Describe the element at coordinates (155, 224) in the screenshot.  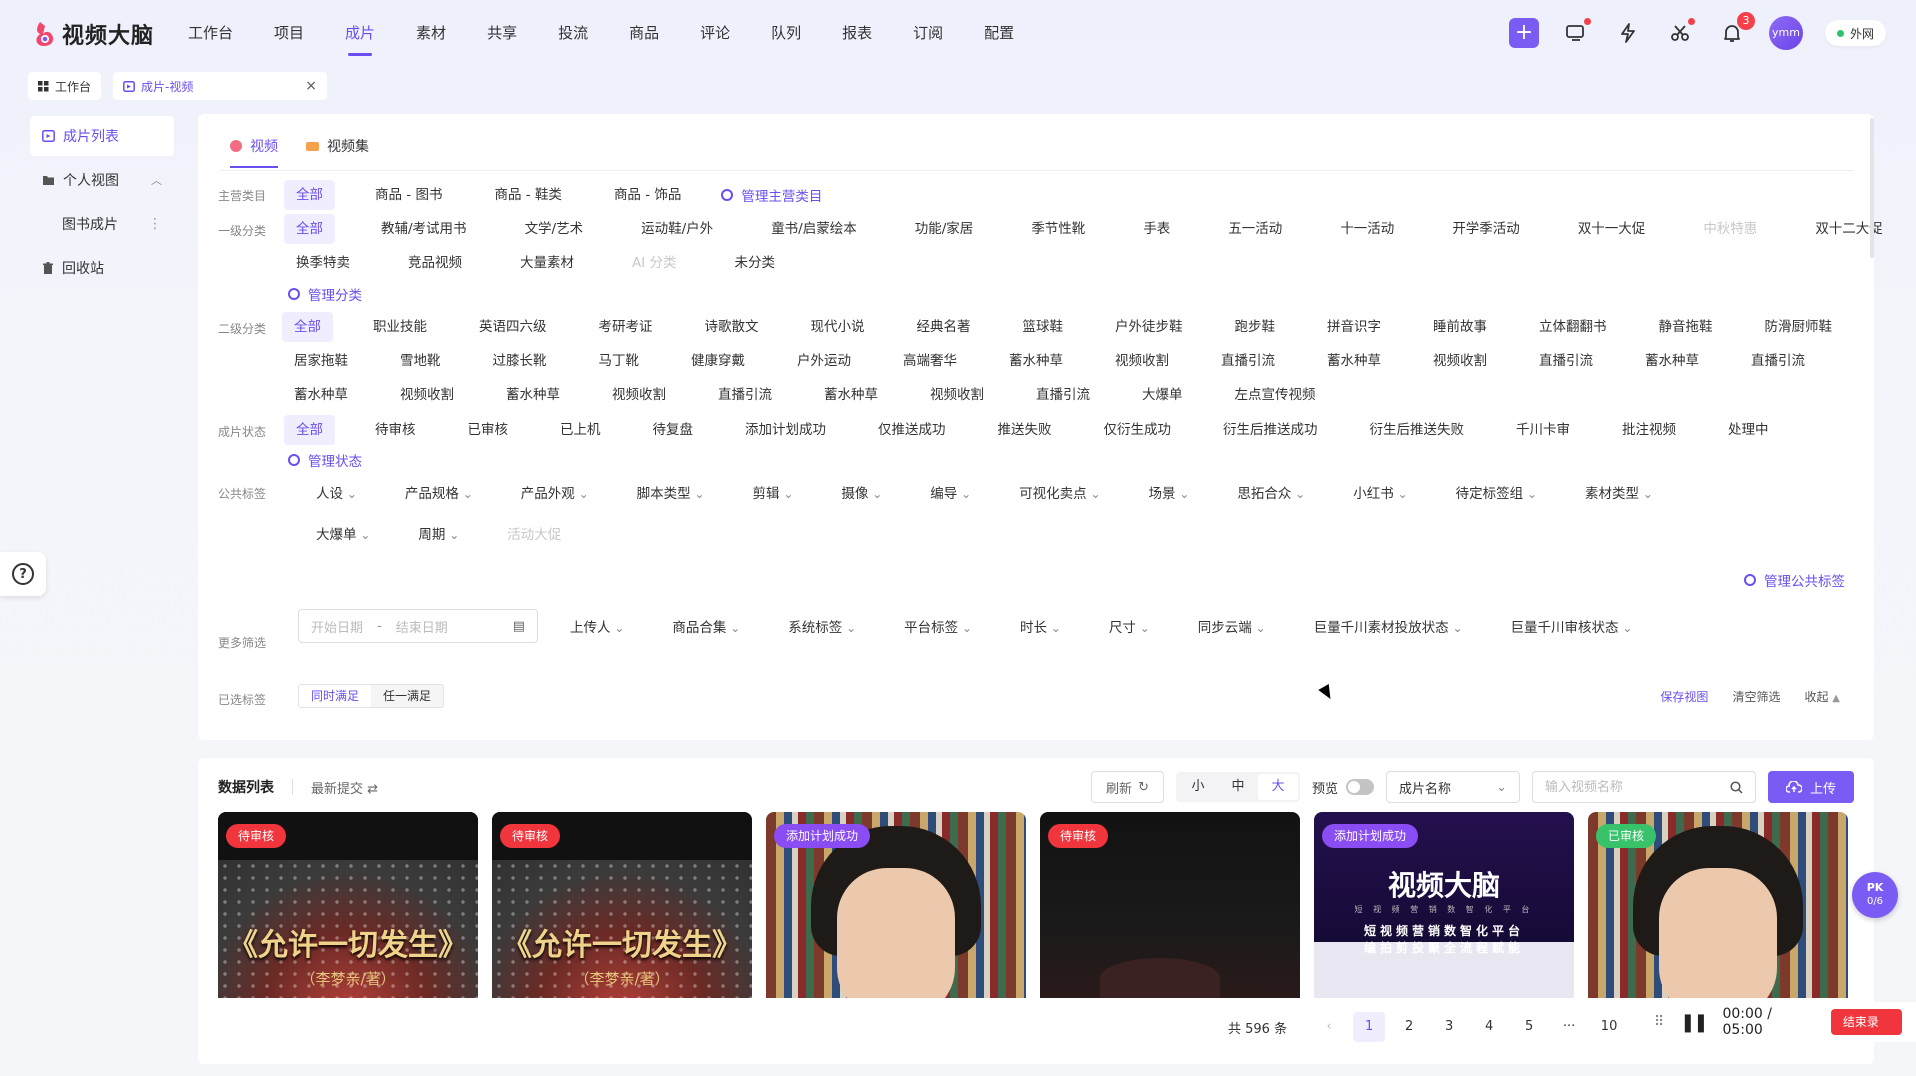
I see `more-vertical-icon: ⋮` at that location.